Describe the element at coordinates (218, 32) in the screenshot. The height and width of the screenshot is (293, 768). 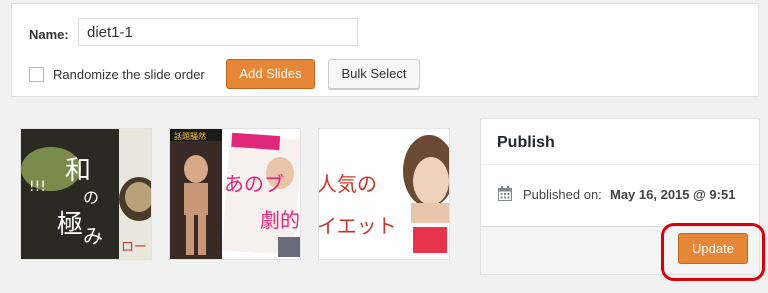
I see `name-input` at that location.